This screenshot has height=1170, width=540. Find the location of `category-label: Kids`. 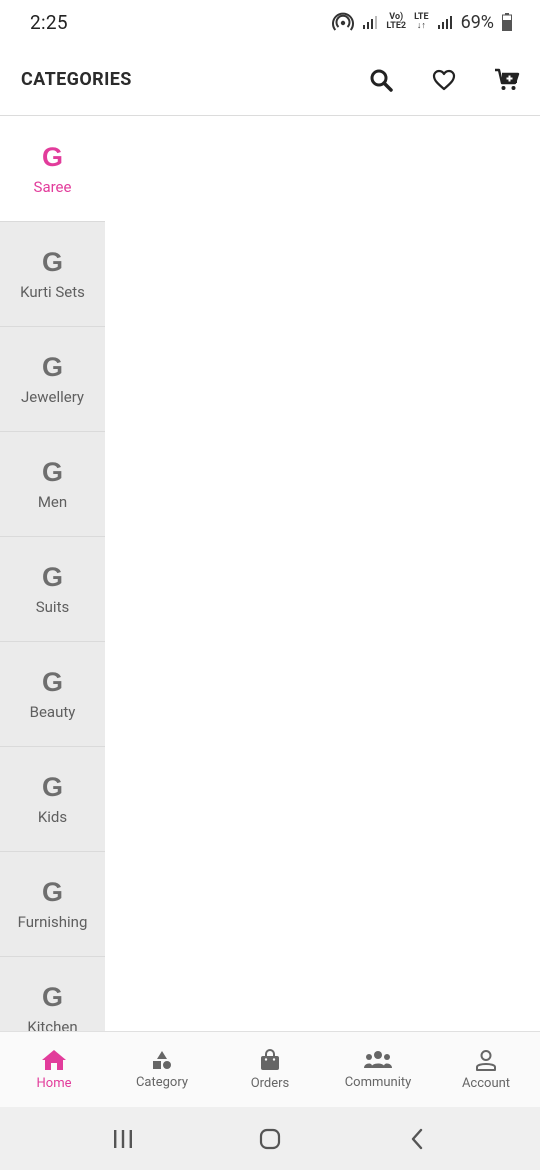

category-label: Kids is located at coordinates (52, 817).